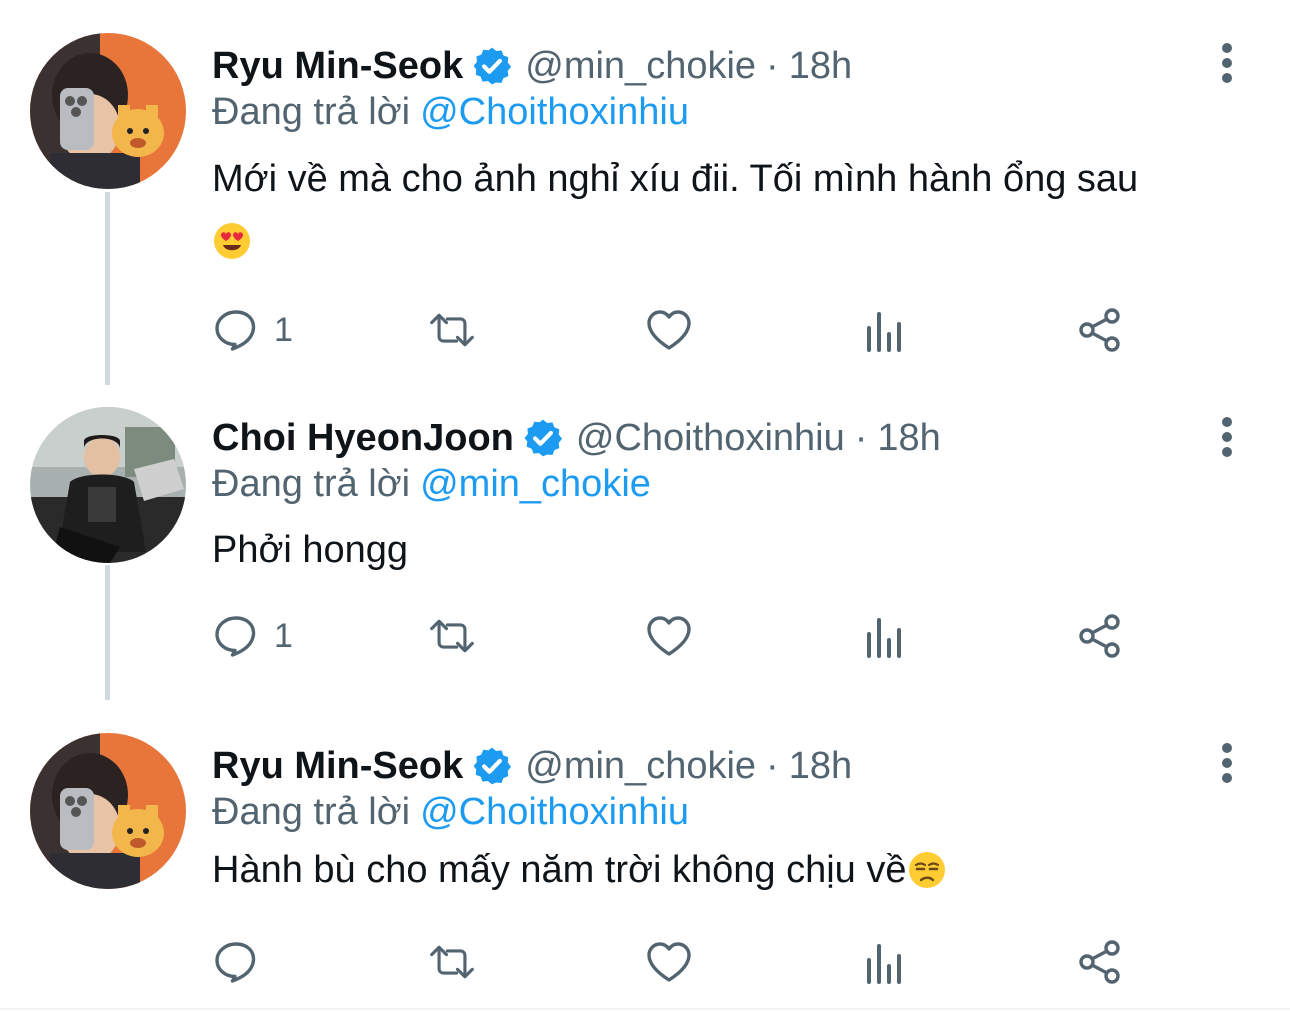  I want to click on tweet-text-content: Hành bù cho mấy năm trời không chịu về, so click(559, 870).